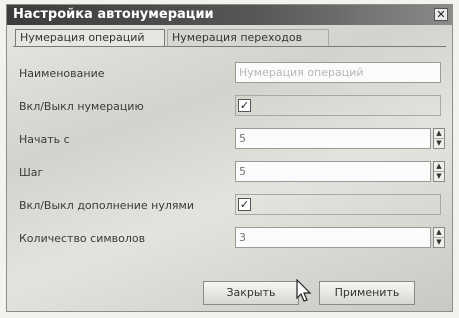 The height and width of the screenshot is (318, 459). Describe the element at coordinates (338, 105) in the screenshot. I see `enable-numbering-cell: ✓` at that location.